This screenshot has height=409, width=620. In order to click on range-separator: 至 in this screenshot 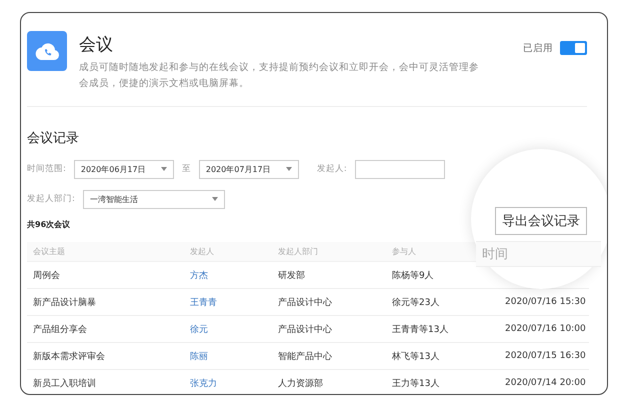, I will do `click(186, 169)`.